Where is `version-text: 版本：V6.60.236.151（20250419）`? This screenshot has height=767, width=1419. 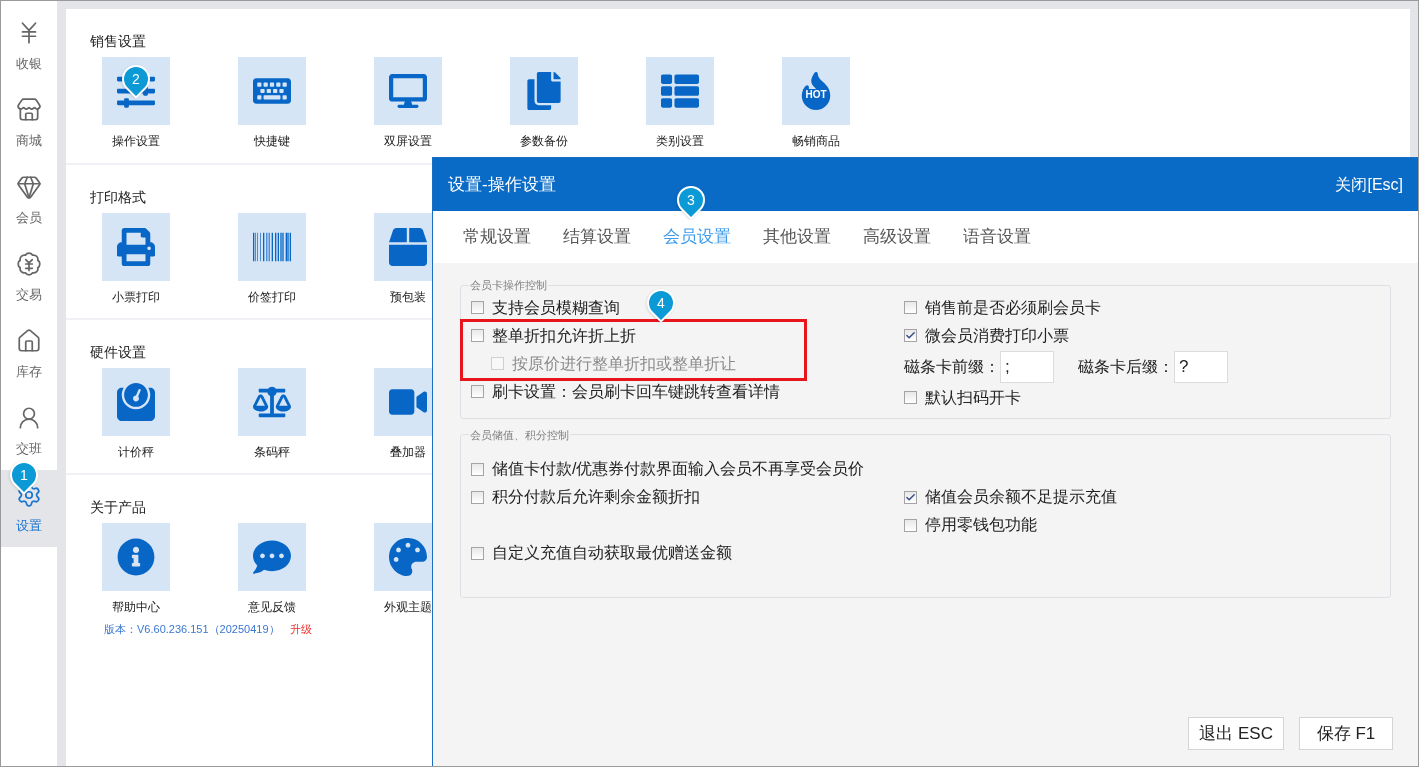 version-text: 版本：V6.60.236.151（20250419） is located at coordinates (192, 629).